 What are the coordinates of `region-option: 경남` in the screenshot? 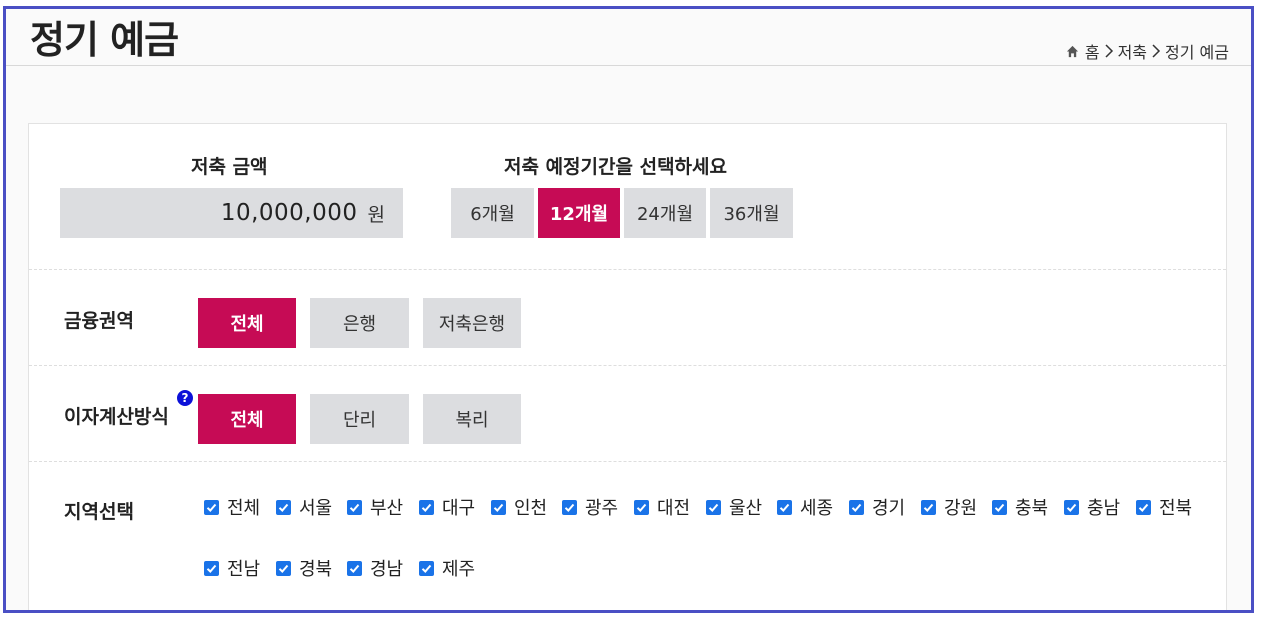 It's located at (375, 568).